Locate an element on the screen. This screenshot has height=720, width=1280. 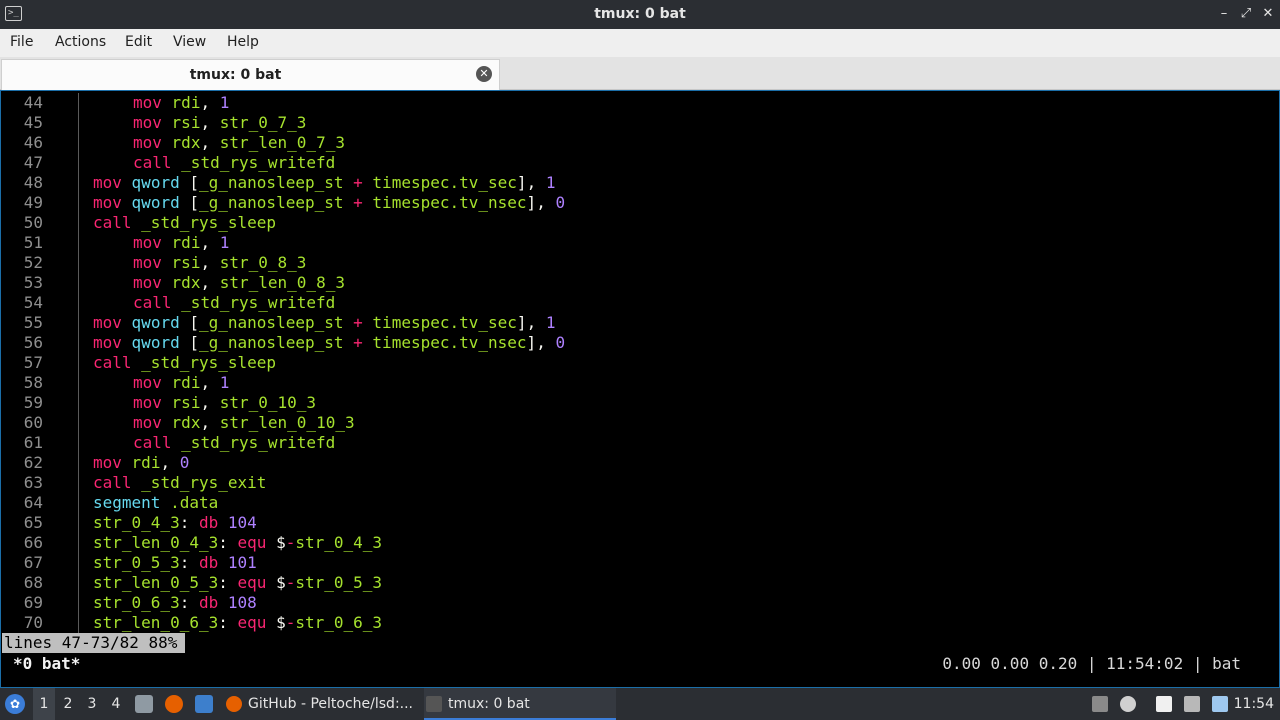
line-number: 51 is located at coordinates (33, 242).